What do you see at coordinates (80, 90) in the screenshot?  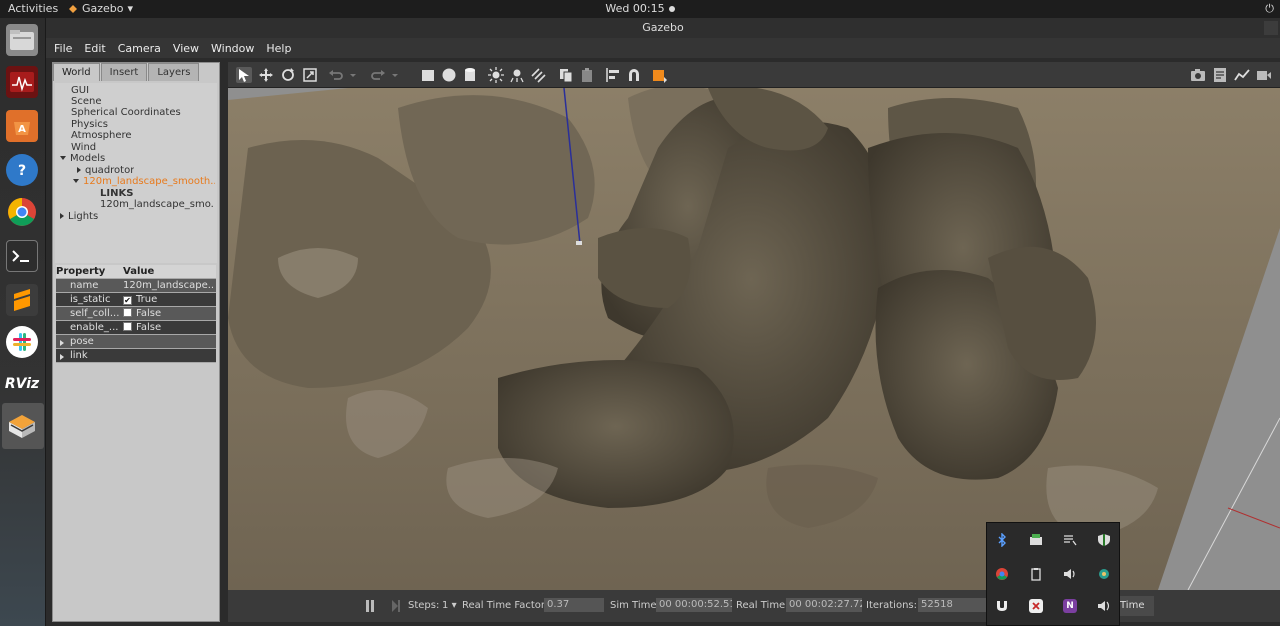 I see `tree-item-gui: GUI` at bounding box center [80, 90].